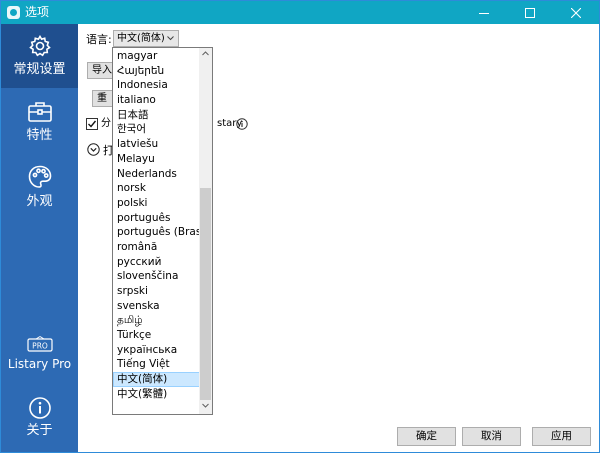  I want to click on language-option: русский, so click(157, 262).